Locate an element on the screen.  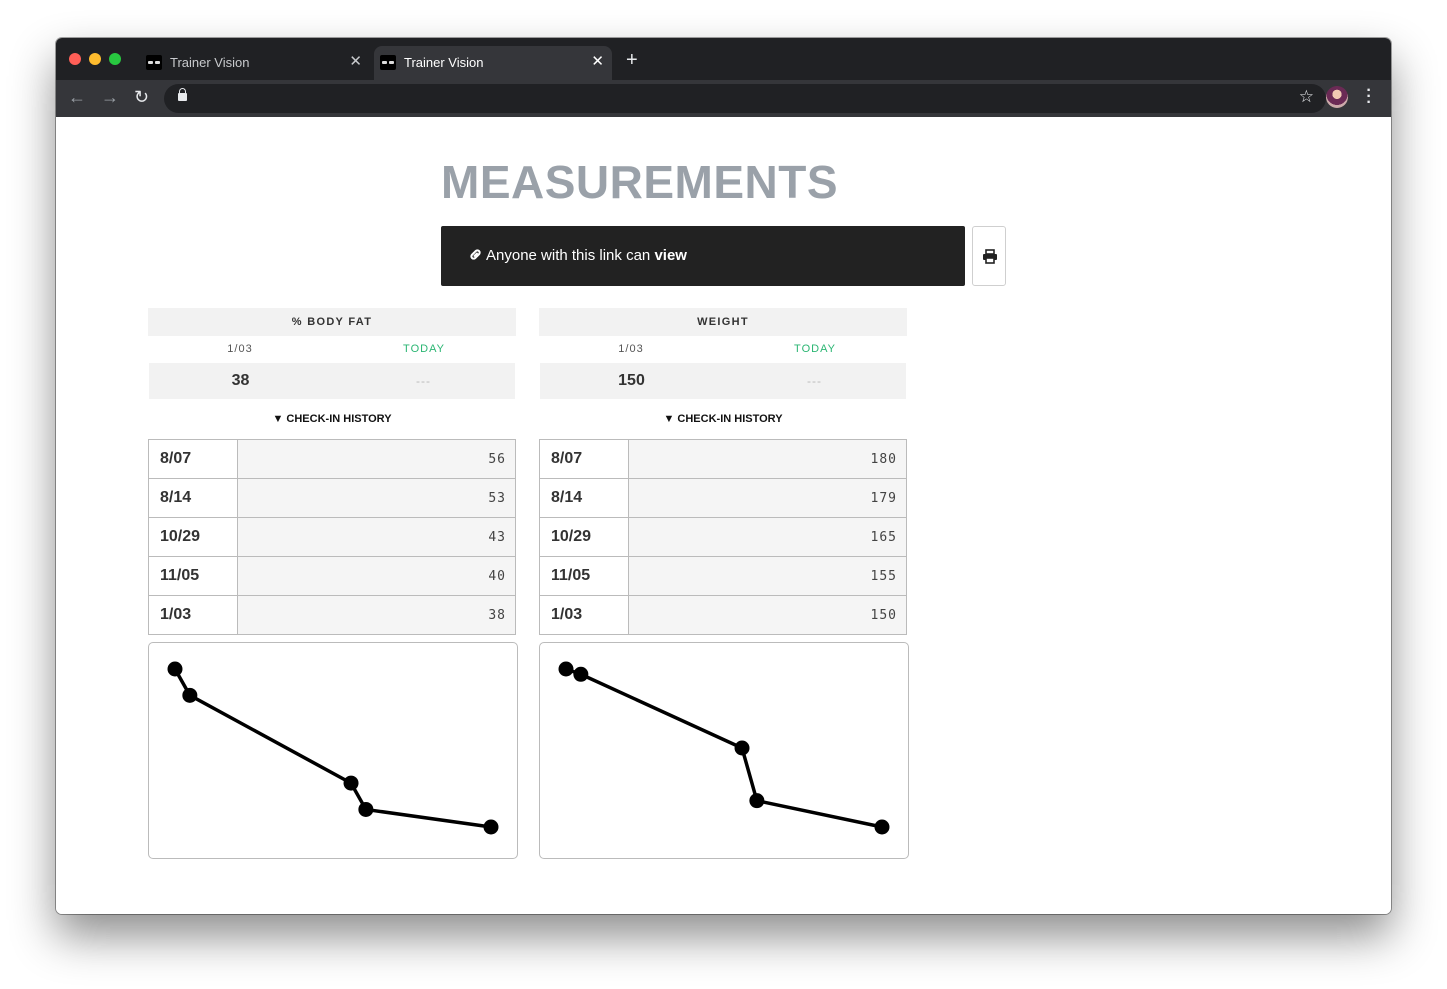
table-row: 1/03 150 is located at coordinates (723, 615).